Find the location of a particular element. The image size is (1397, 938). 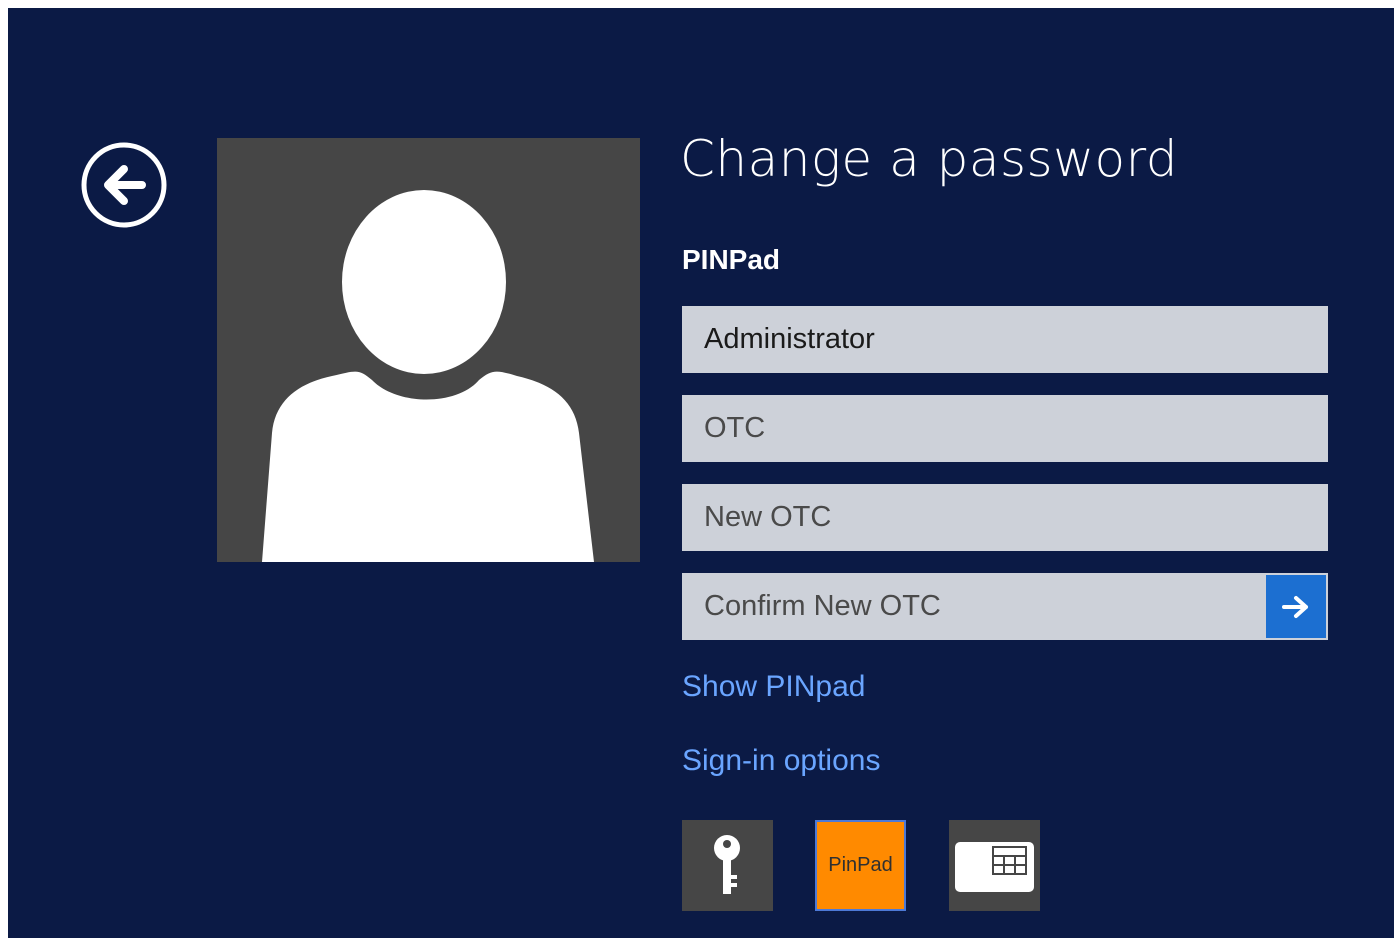

smart-card-icon is located at coordinates (994, 867).